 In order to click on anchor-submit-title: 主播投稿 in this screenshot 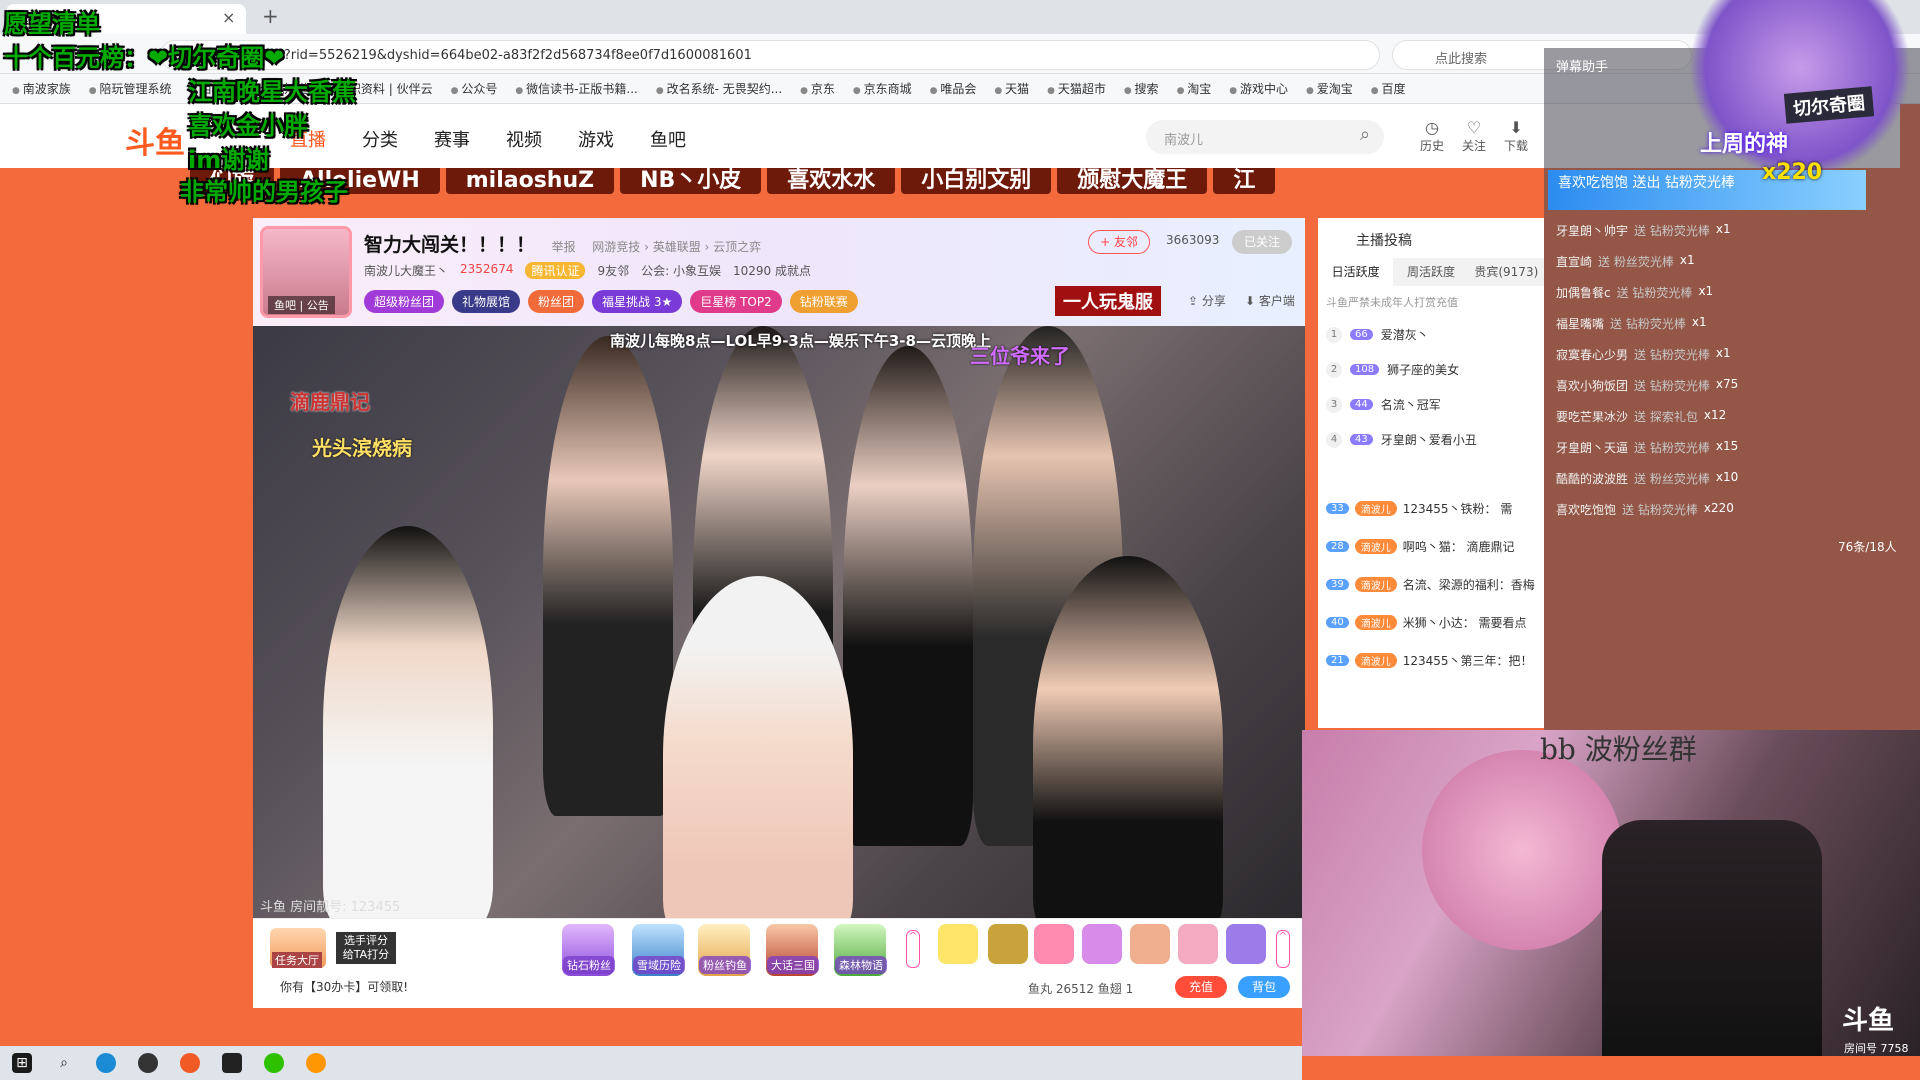, I will do `click(1384, 240)`.